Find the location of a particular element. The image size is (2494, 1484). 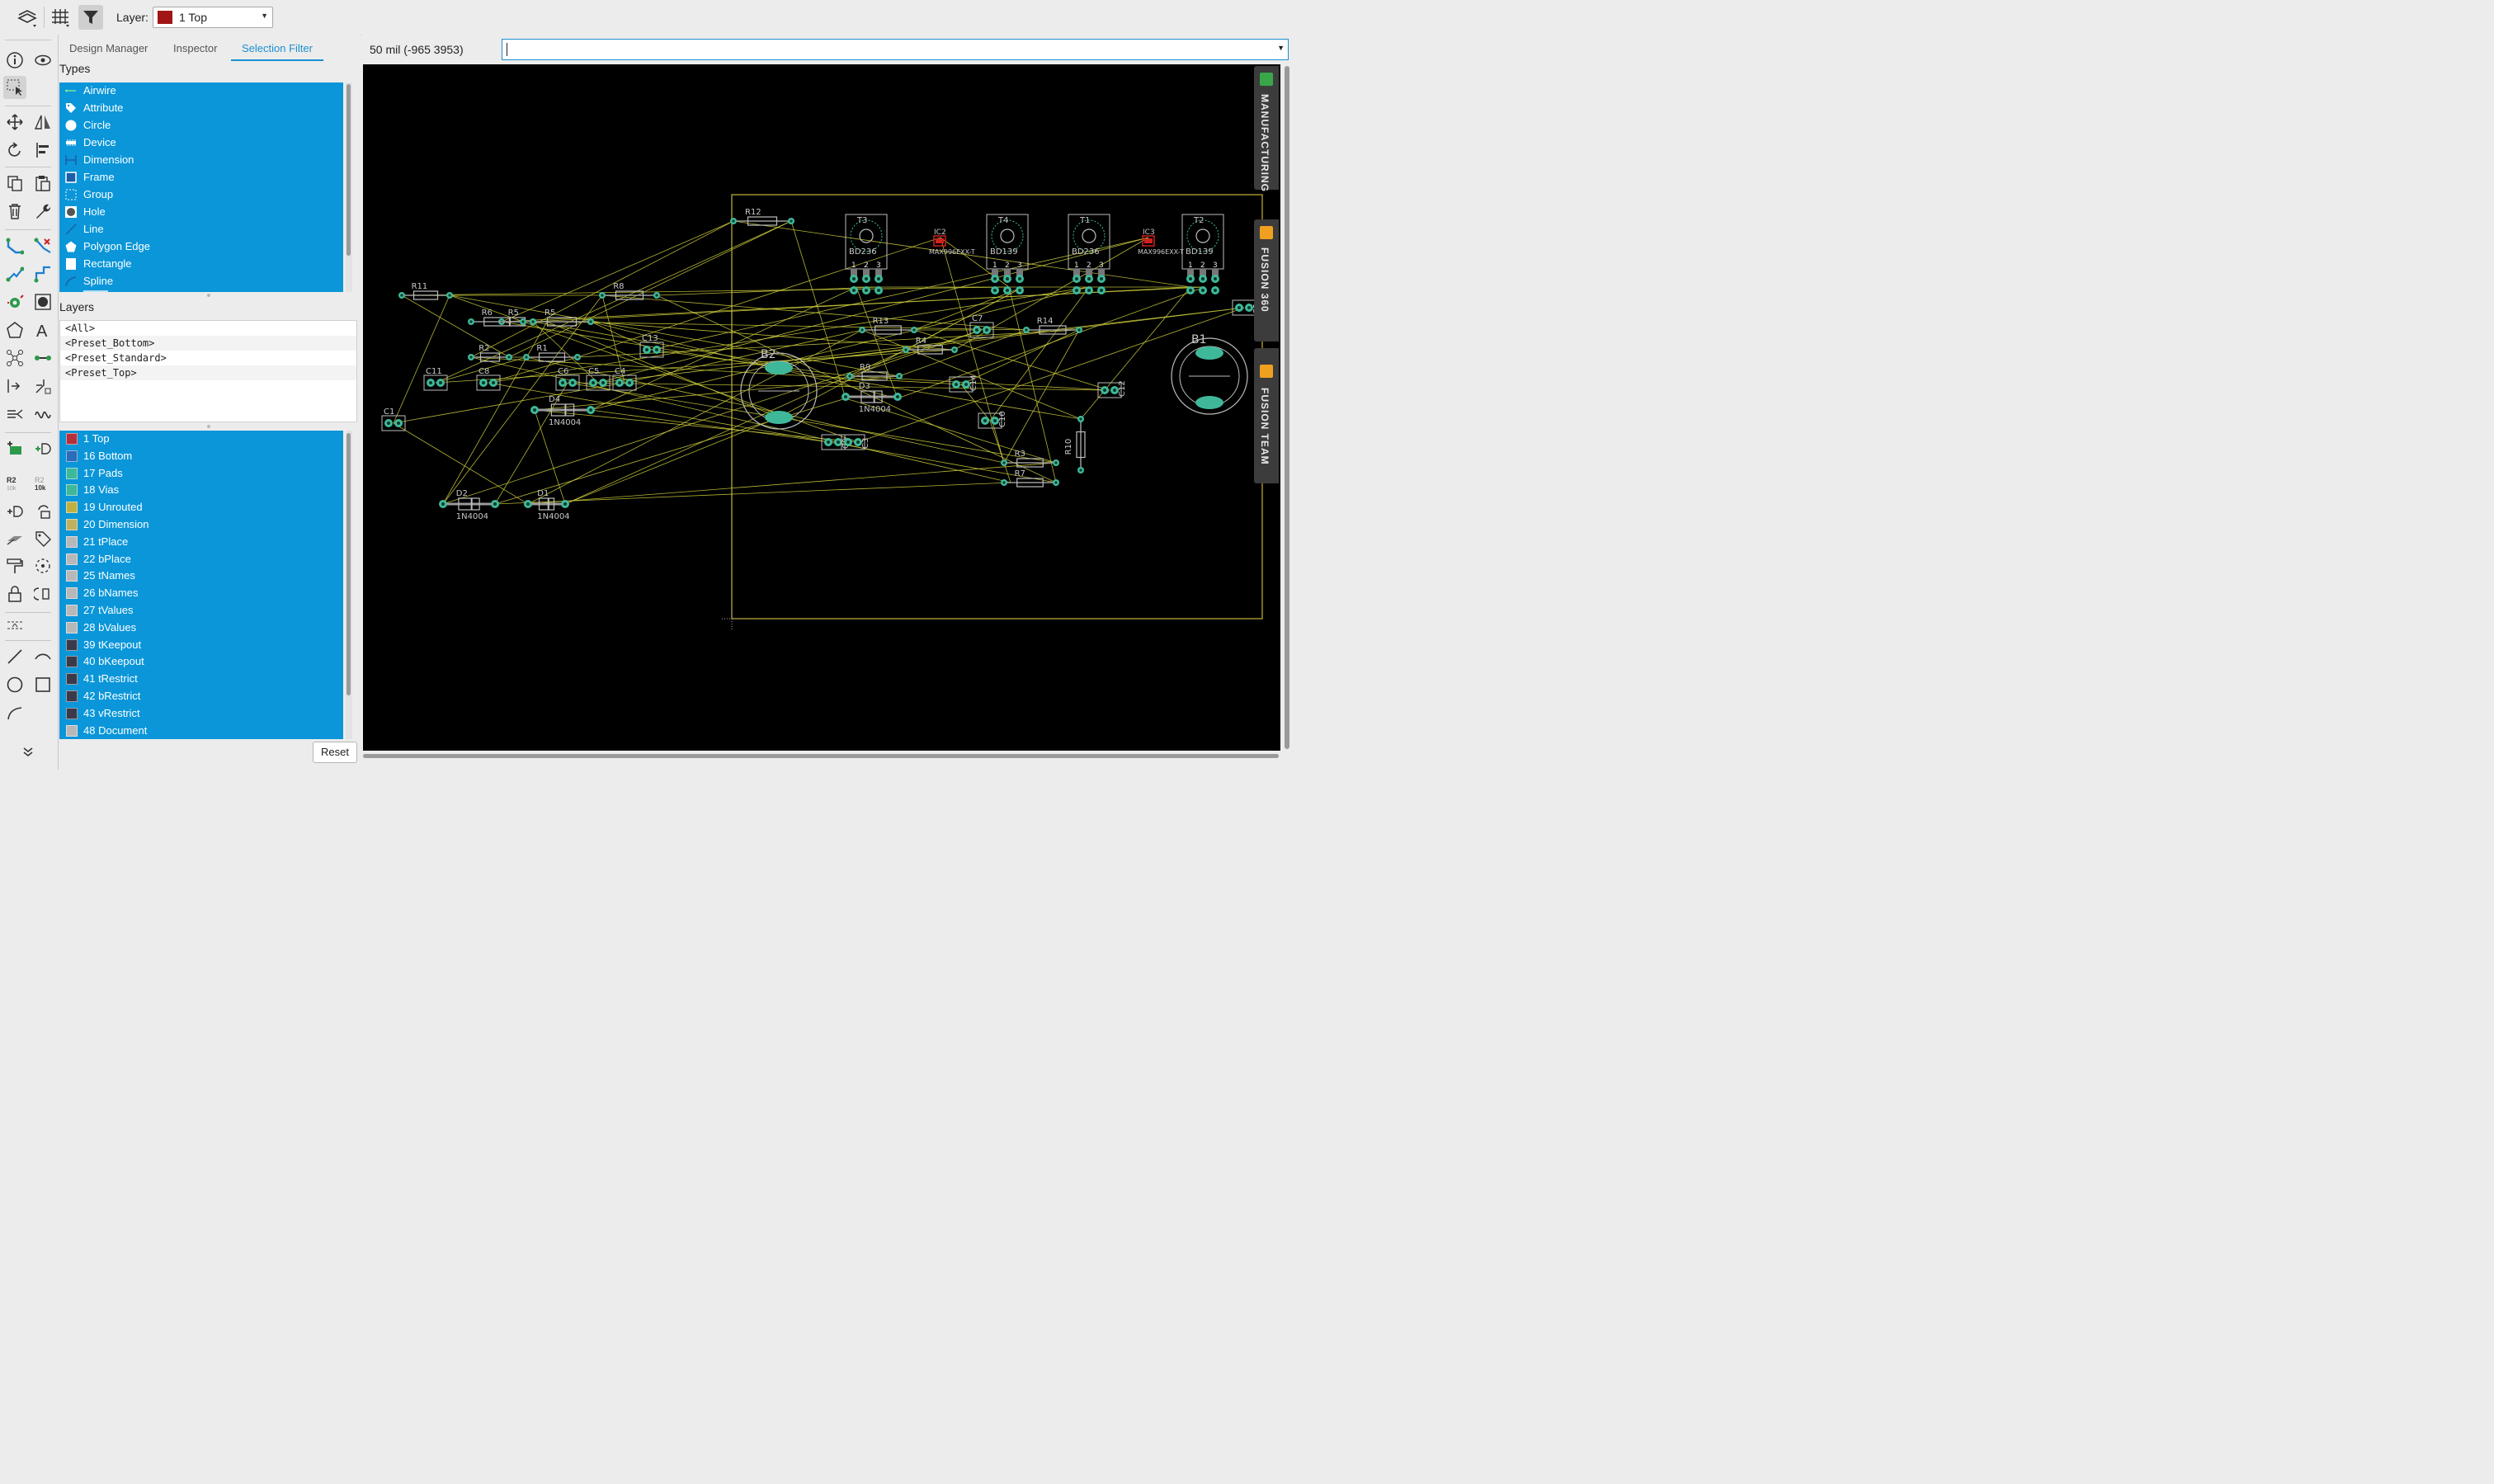

ripup-icon is located at coordinates (43, 245).